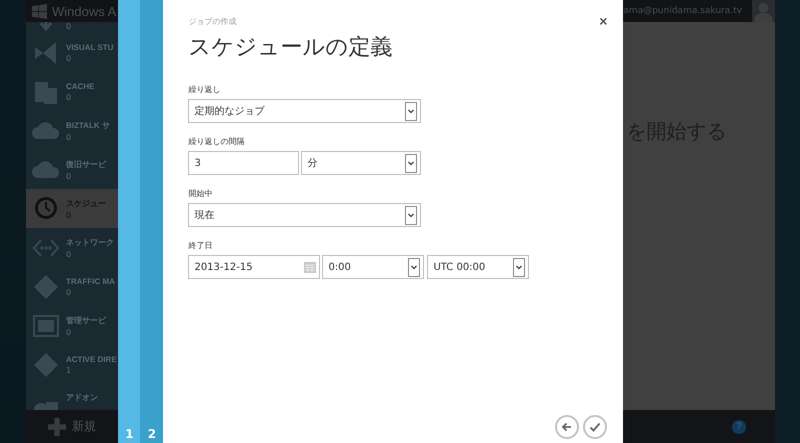  I want to click on service-name: BIZTALK サ, so click(88, 125).